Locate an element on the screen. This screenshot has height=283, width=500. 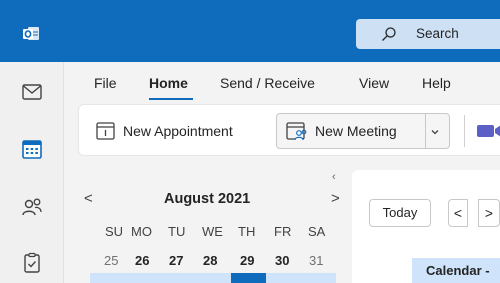
new-meeting-button: New Meeting is located at coordinates (341, 131).